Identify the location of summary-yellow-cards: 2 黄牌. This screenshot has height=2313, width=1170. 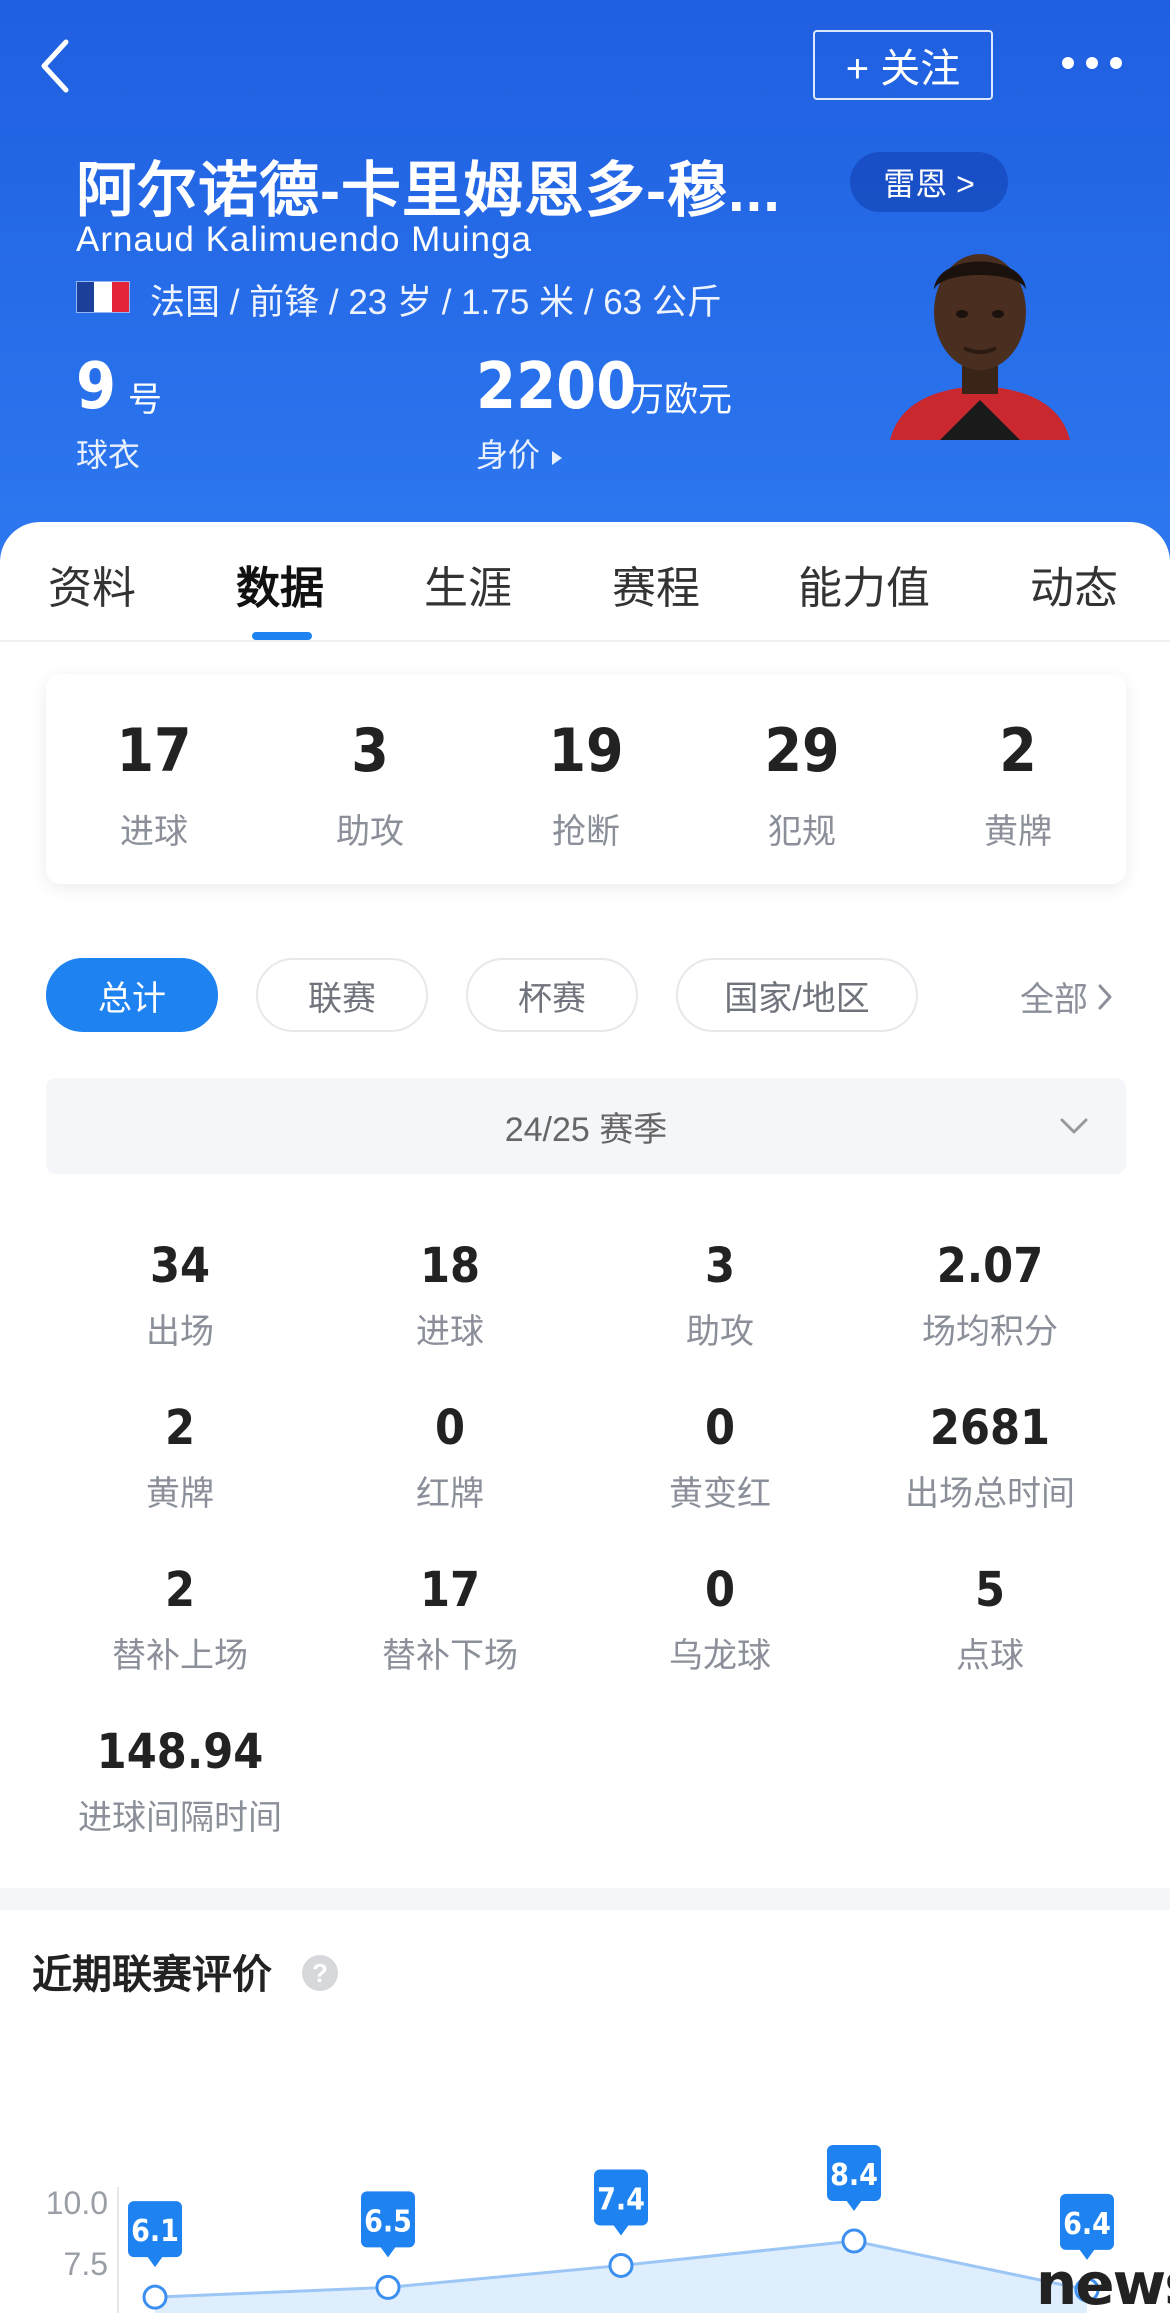
(1018, 779).